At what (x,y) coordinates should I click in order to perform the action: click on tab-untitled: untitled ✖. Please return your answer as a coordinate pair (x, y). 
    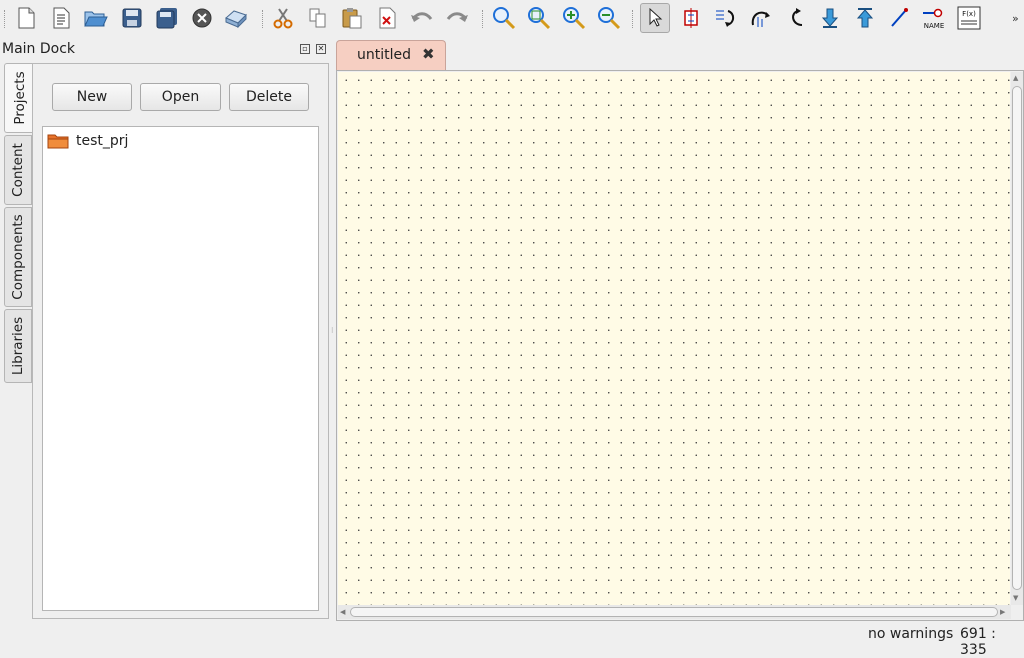
    Looking at the image, I should click on (391, 55).